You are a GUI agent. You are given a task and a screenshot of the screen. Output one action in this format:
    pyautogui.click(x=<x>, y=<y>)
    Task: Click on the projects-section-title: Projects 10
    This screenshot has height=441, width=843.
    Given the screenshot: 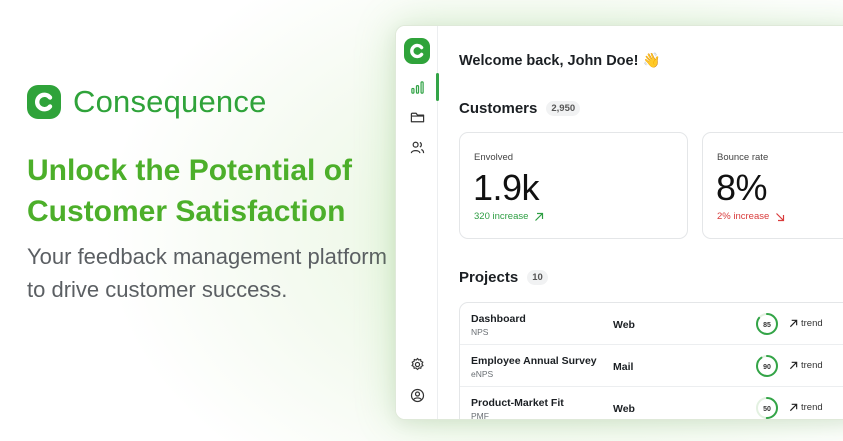 What is the action you would take?
    pyautogui.click(x=503, y=277)
    